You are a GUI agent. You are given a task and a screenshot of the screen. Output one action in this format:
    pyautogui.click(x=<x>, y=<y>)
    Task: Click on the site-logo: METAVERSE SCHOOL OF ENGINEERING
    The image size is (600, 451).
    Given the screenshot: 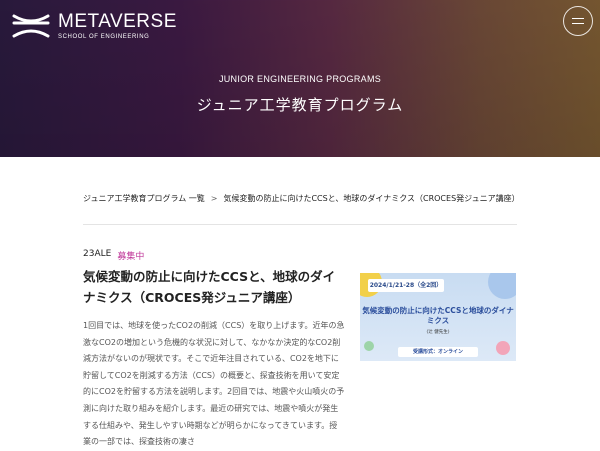 What is the action you would take?
    pyautogui.click(x=94, y=26)
    